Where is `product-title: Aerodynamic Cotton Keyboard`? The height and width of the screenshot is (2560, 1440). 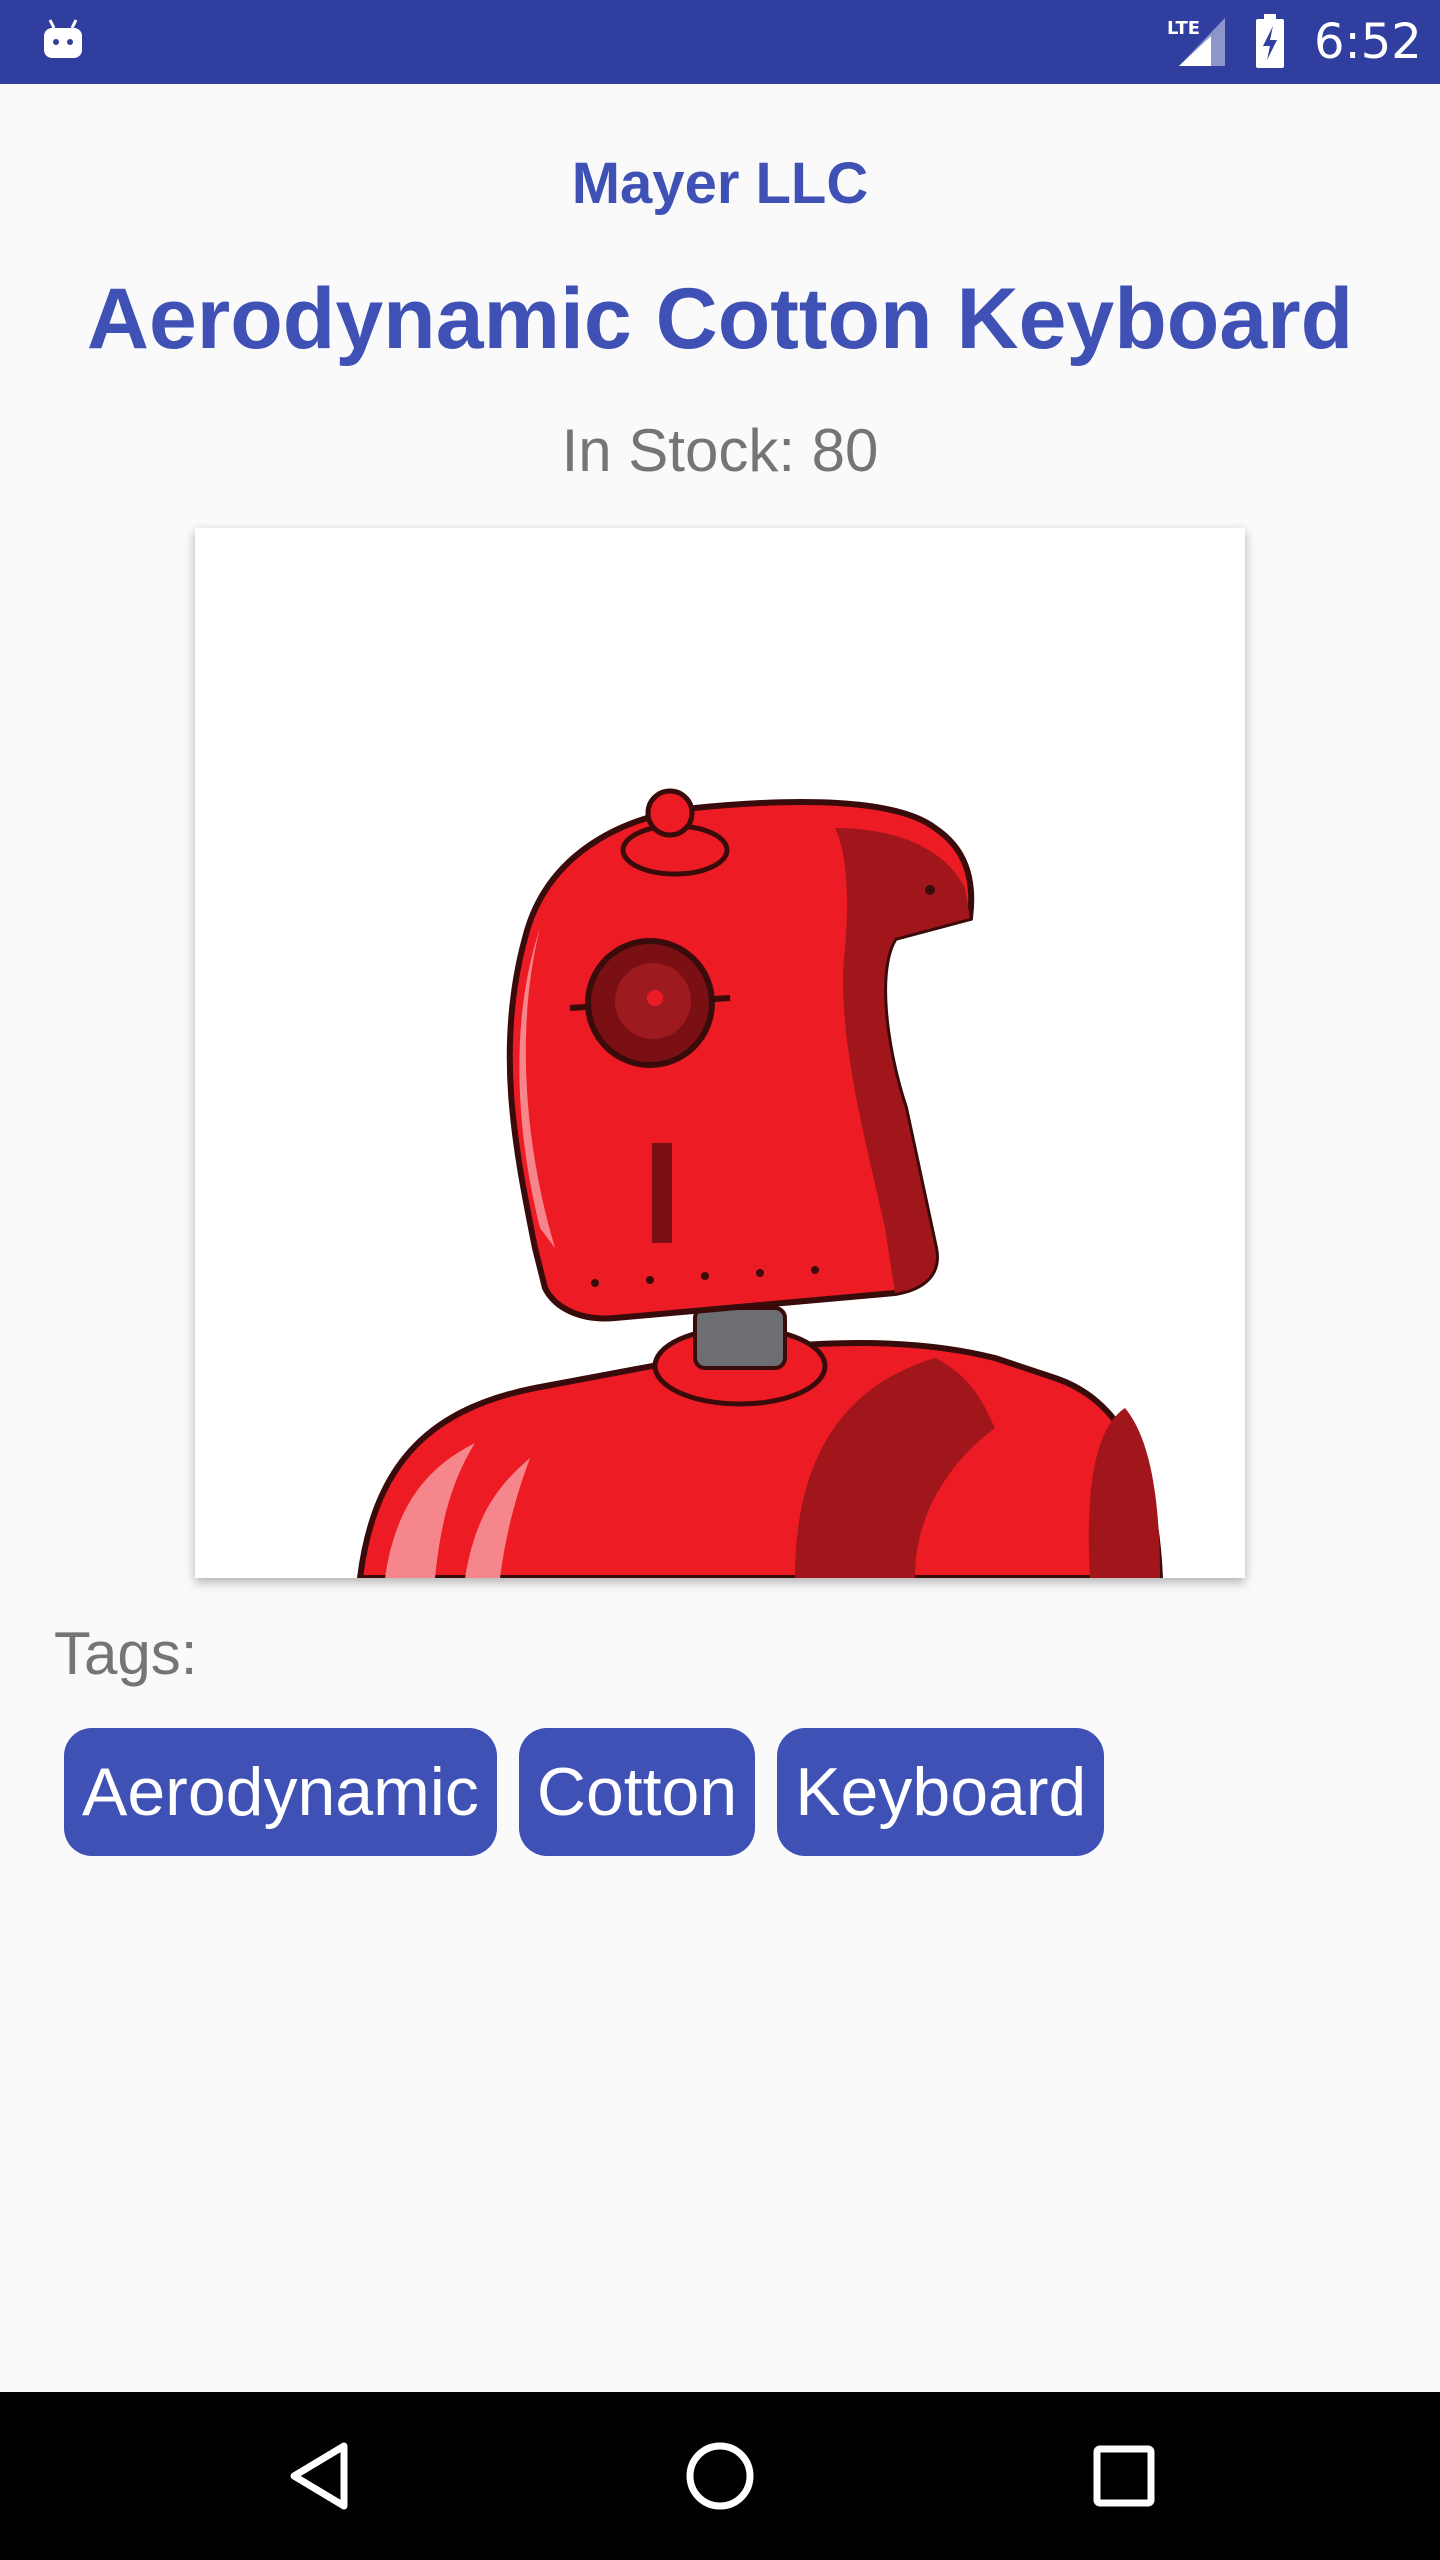
product-title: Aerodynamic Cotton Keyboard is located at coordinates (720, 319).